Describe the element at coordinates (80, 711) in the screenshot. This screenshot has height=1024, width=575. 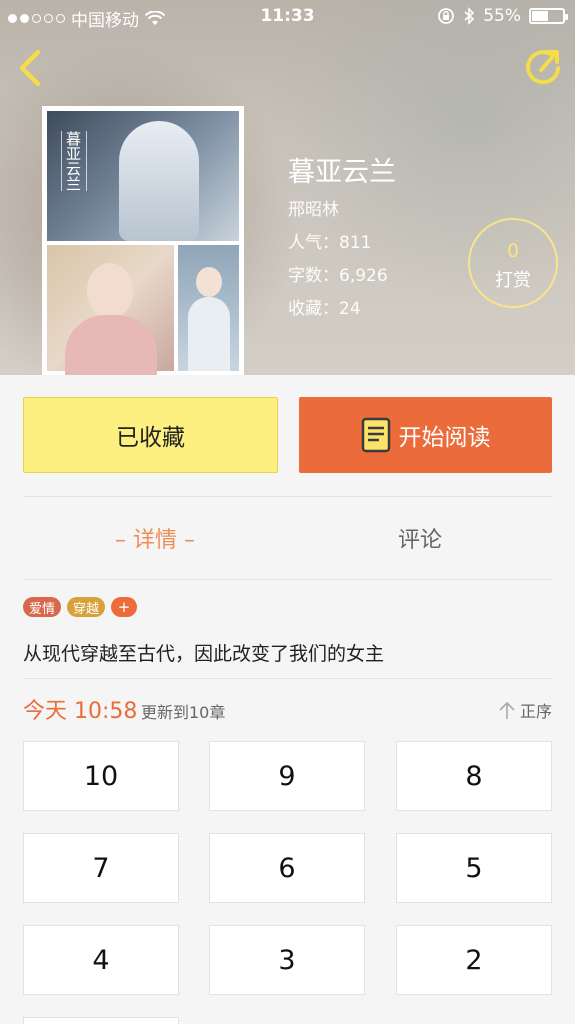
I see `update-time: 今天 10:58` at that location.